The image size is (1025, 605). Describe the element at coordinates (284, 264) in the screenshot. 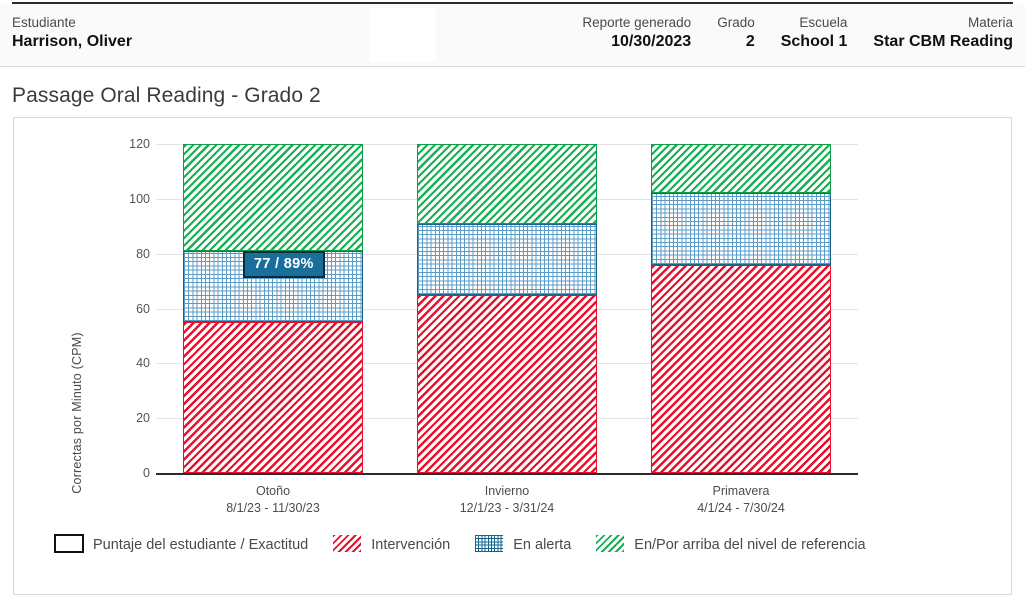

I see `score-tooltip: 77 / 89%` at that location.